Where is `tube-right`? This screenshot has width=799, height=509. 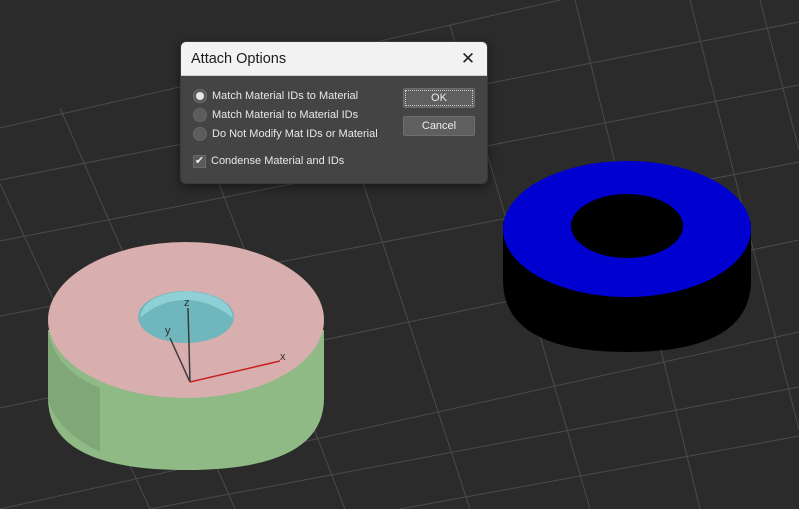
tube-right is located at coordinates (627, 256).